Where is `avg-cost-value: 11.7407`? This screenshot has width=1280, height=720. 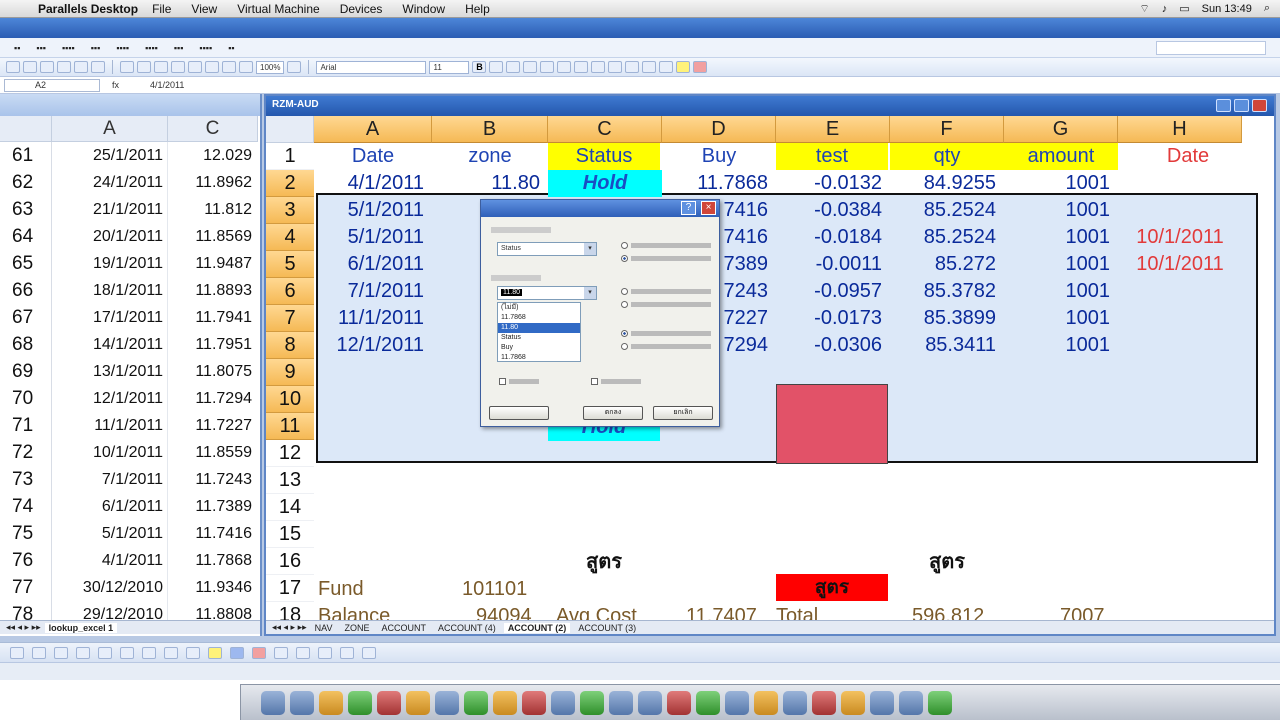
avg-cost-value: 11.7407 is located at coordinates (731, 611).